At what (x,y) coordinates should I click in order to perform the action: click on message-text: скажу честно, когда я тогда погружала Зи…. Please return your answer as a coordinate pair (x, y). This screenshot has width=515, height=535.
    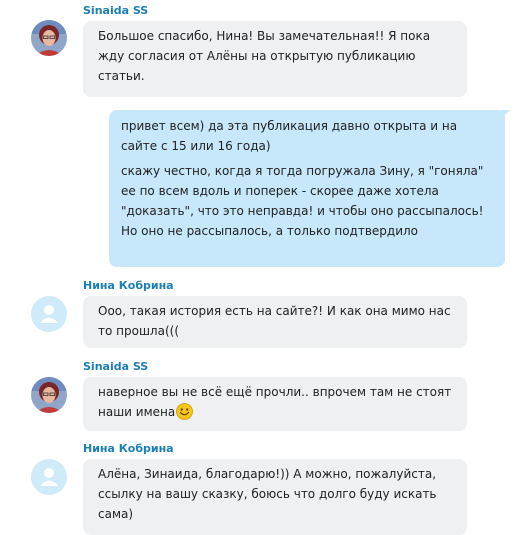
    Looking at the image, I should click on (302, 201).